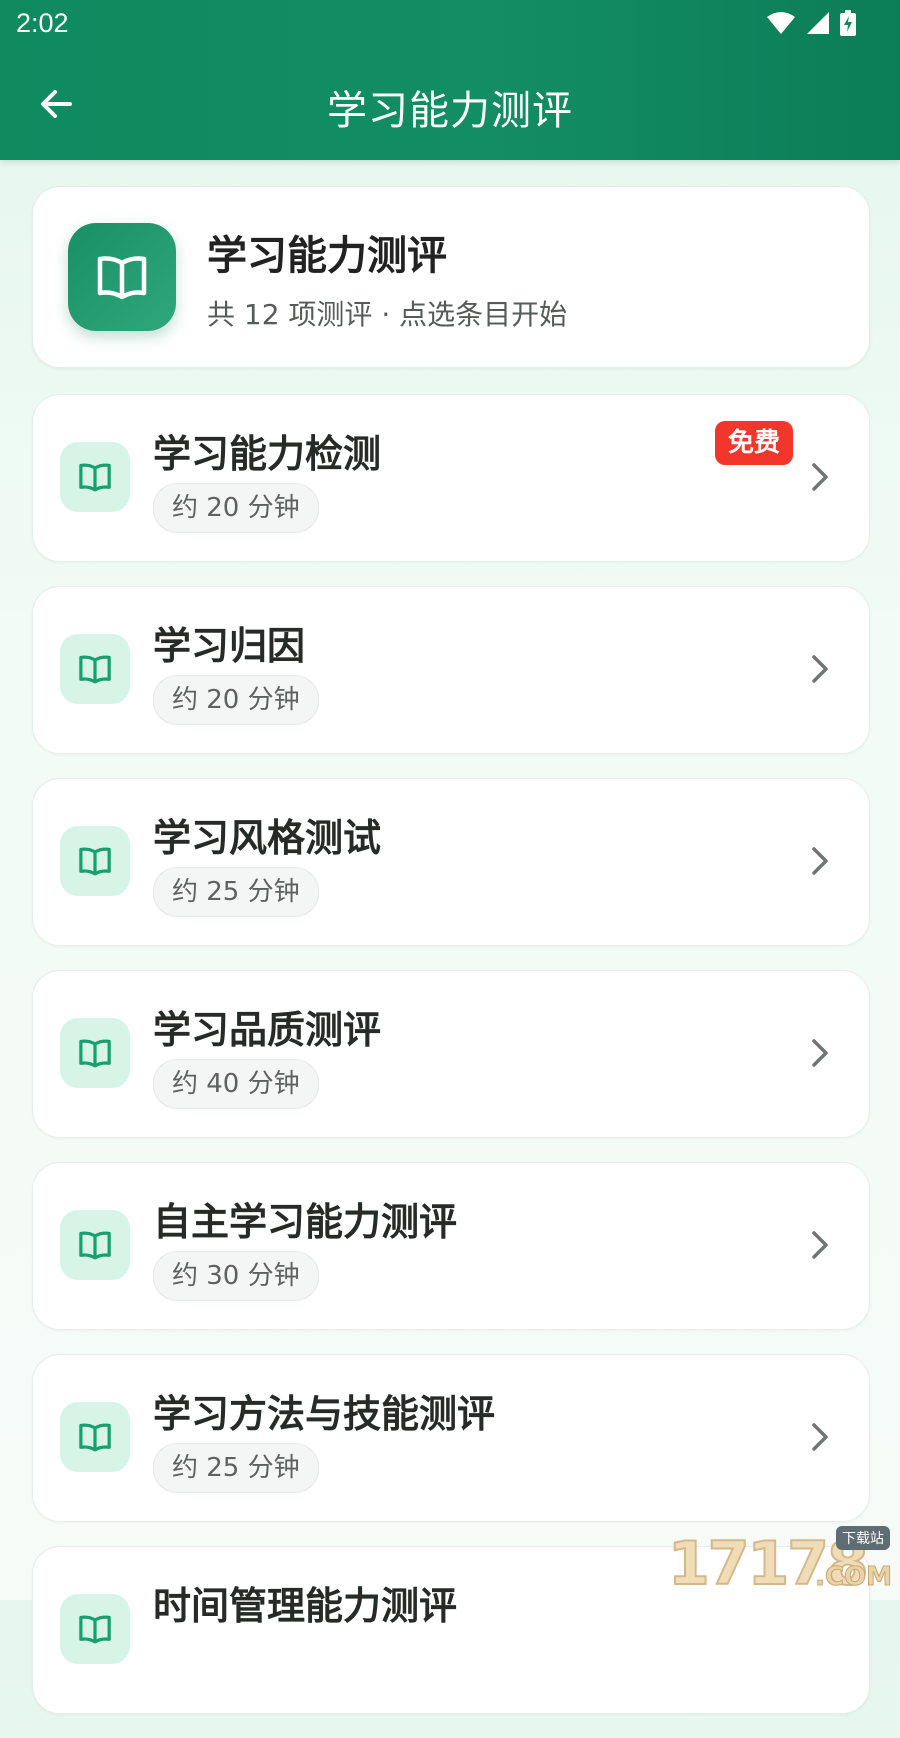 This screenshot has height=1738, width=900. I want to click on item-title: 学习能力检测, so click(267, 454).